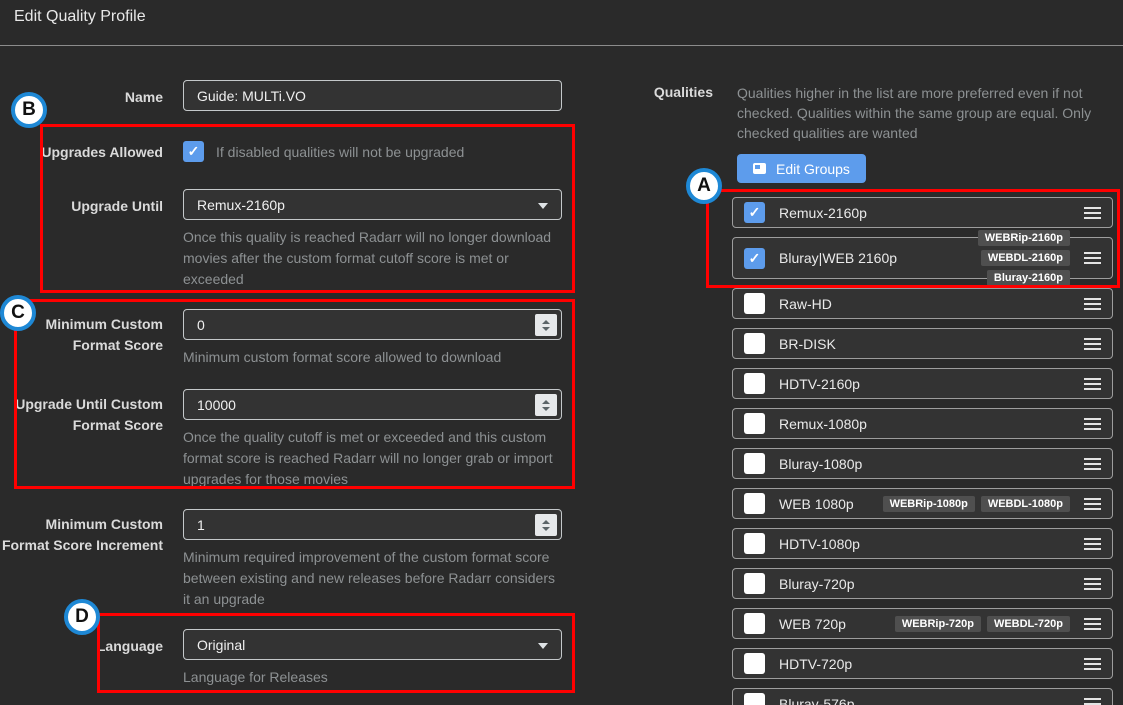  I want to click on form-row-name: Name, so click(281, 95).